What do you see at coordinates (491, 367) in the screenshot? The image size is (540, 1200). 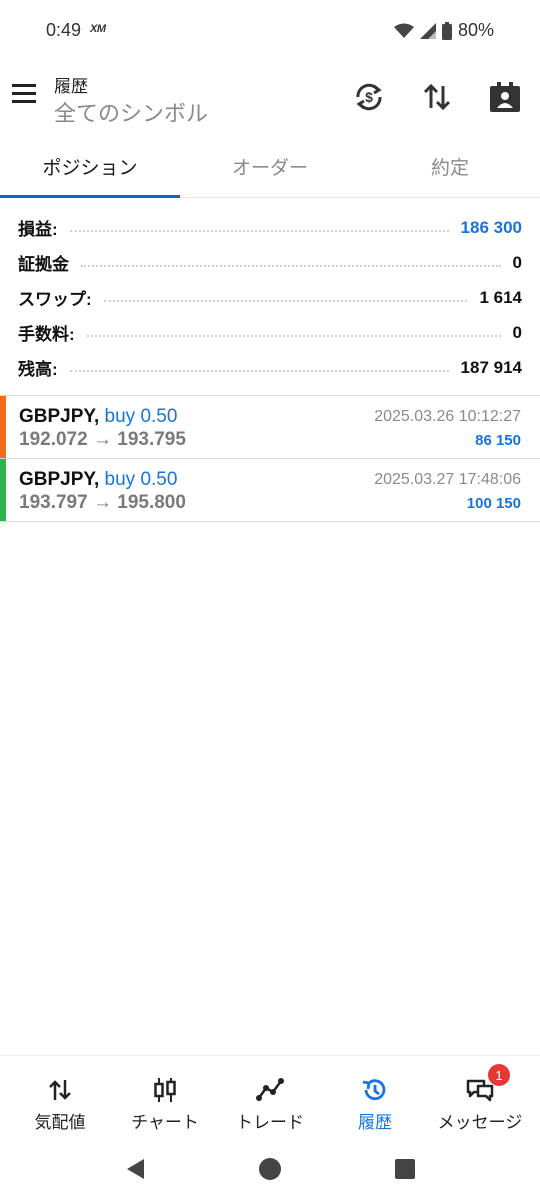 I see `summary-value: 187 914` at bounding box center [491, 367].